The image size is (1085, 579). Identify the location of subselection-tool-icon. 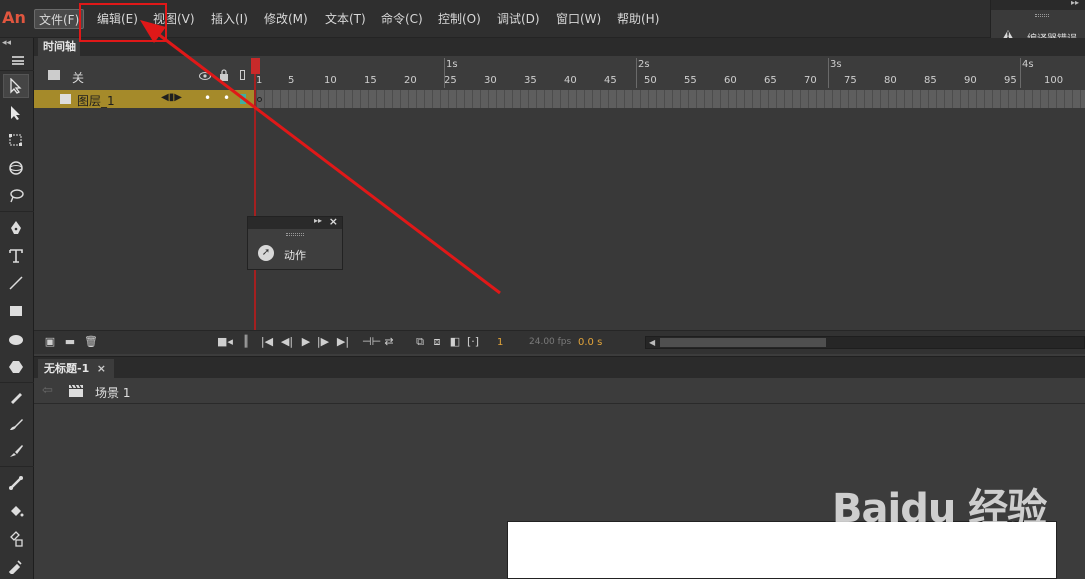
(16, 113).